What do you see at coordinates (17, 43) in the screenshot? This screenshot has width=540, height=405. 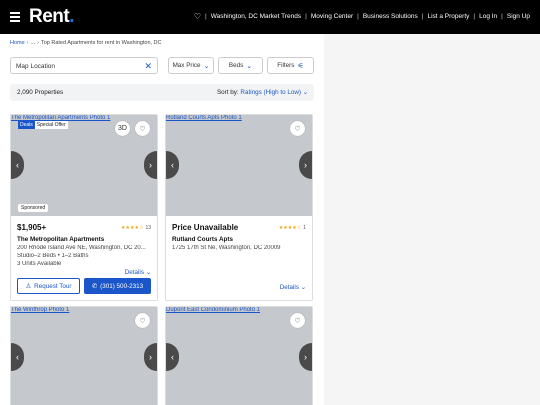 I see `breadcrumb-home: Home` at bounding box center [17, 43].